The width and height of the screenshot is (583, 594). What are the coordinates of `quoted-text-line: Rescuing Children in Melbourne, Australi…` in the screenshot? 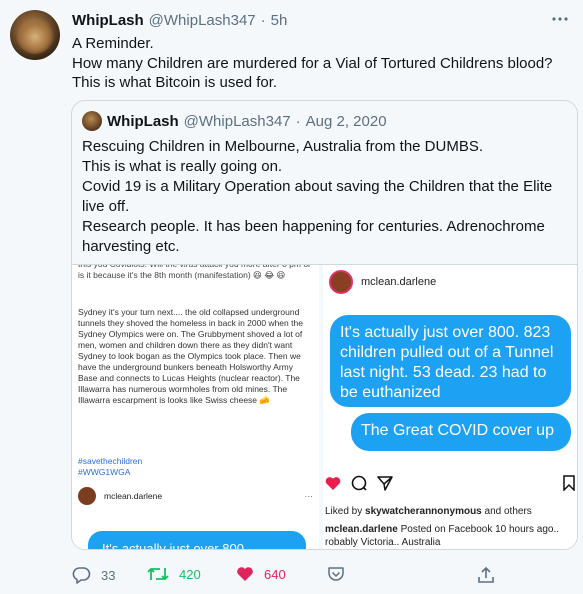 It's located at (283, 146).